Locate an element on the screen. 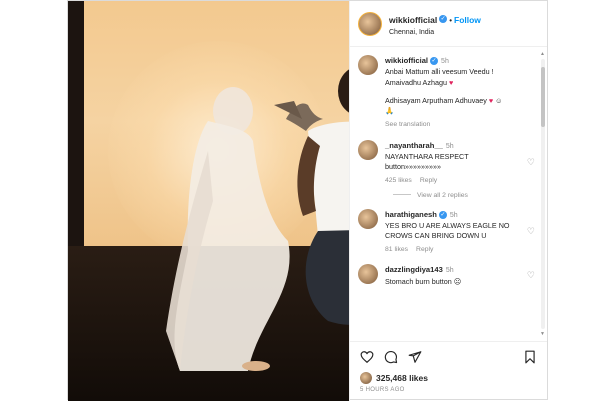  comment-likes: 425 likes is located at coordinates (398, 180).